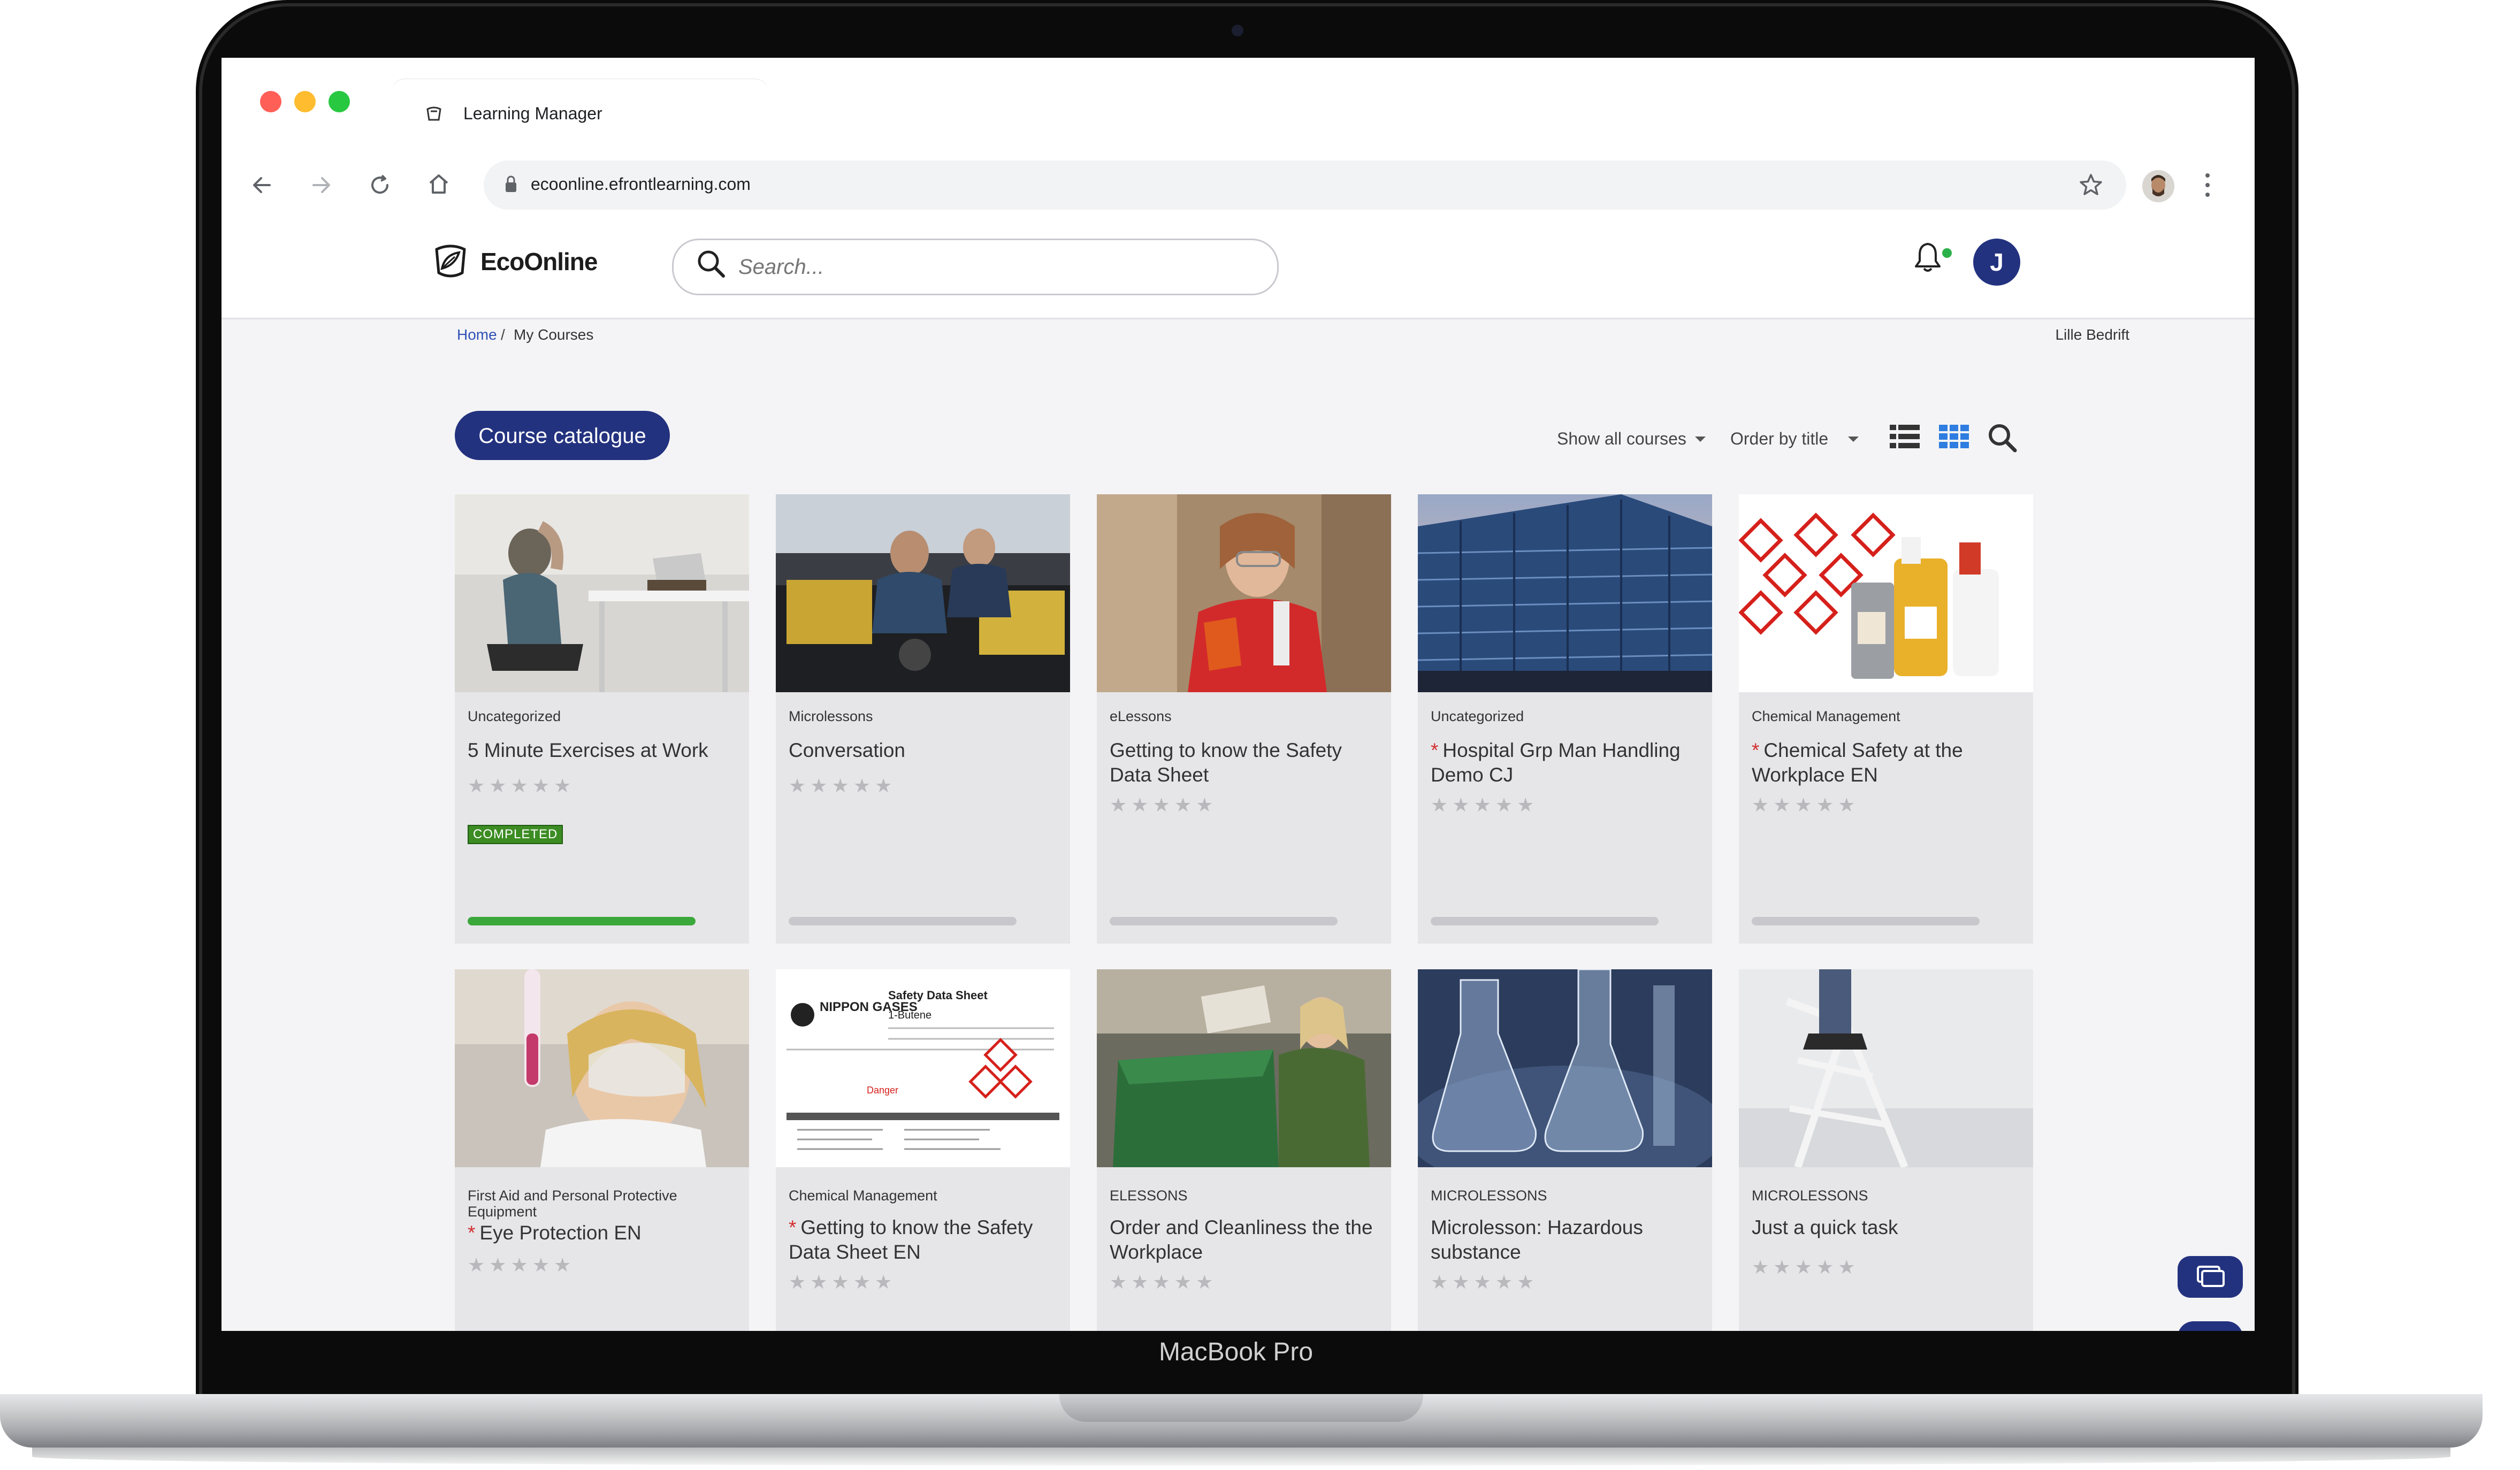 Image resolution: width=2520 pixels, height=1470 pixels. Describe the element at coordinates (1236, 1352) in the screenshot. I see `device-label: MacBook Pro` at that location.